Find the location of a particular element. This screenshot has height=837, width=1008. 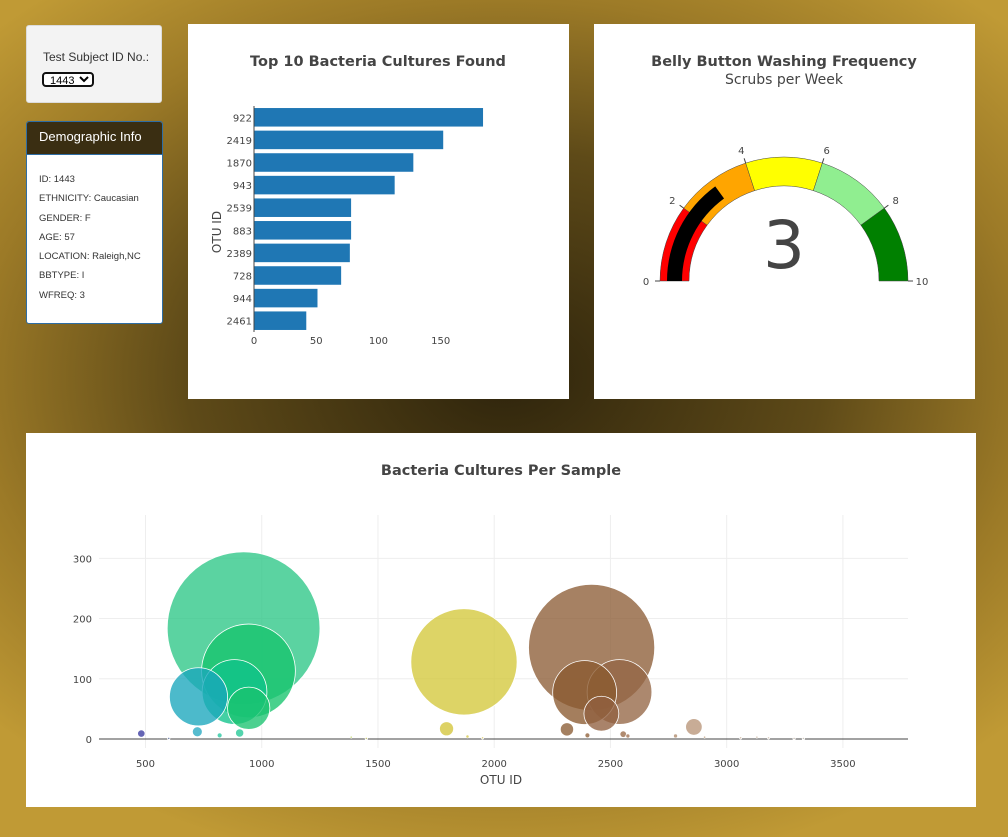

gauge-tick-label: 2 is located at coordinates (672, 201).